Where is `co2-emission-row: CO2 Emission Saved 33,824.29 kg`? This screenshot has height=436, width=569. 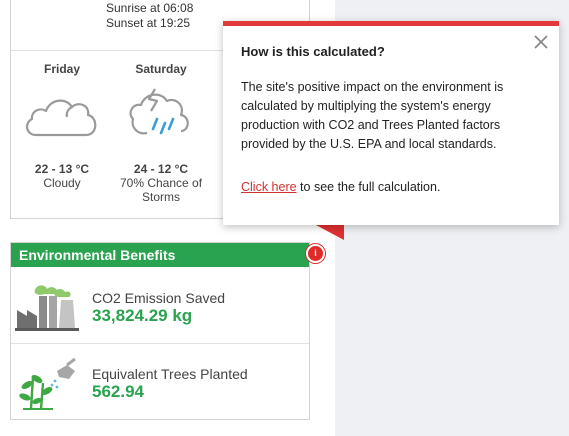 co2-emission-row: CO2 Emission Saved 33,824.29 kg is located at coordinates (160, 306).